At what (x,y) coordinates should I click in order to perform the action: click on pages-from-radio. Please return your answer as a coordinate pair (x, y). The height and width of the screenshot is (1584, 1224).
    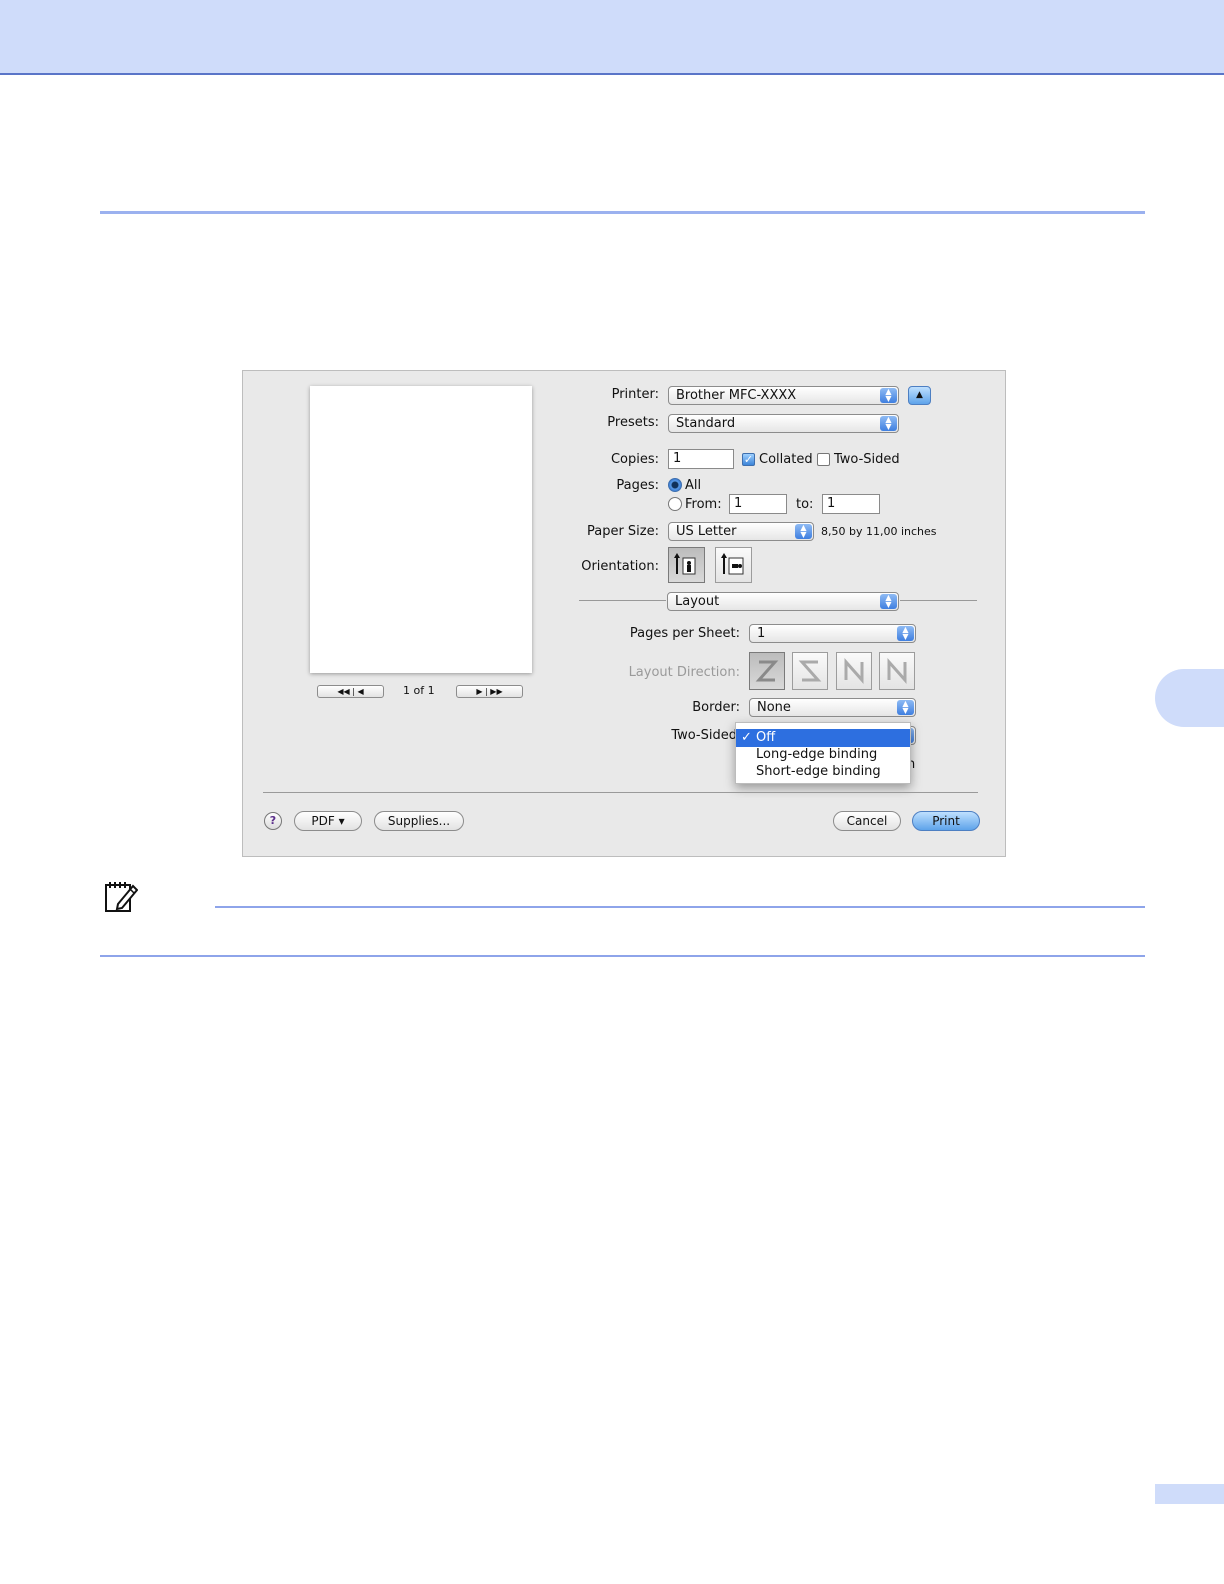
    Looking at the image, I should click on (675, 504).